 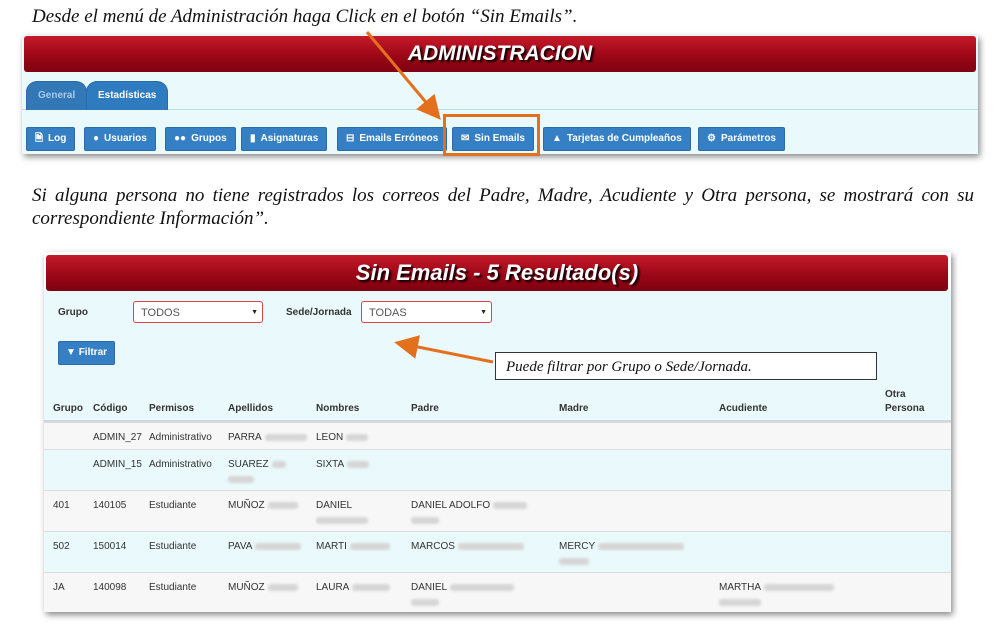 What do you see at coordinates (57, 95) in the screenshot?
I see `tab-general: General` at bounding box center [57, 95].